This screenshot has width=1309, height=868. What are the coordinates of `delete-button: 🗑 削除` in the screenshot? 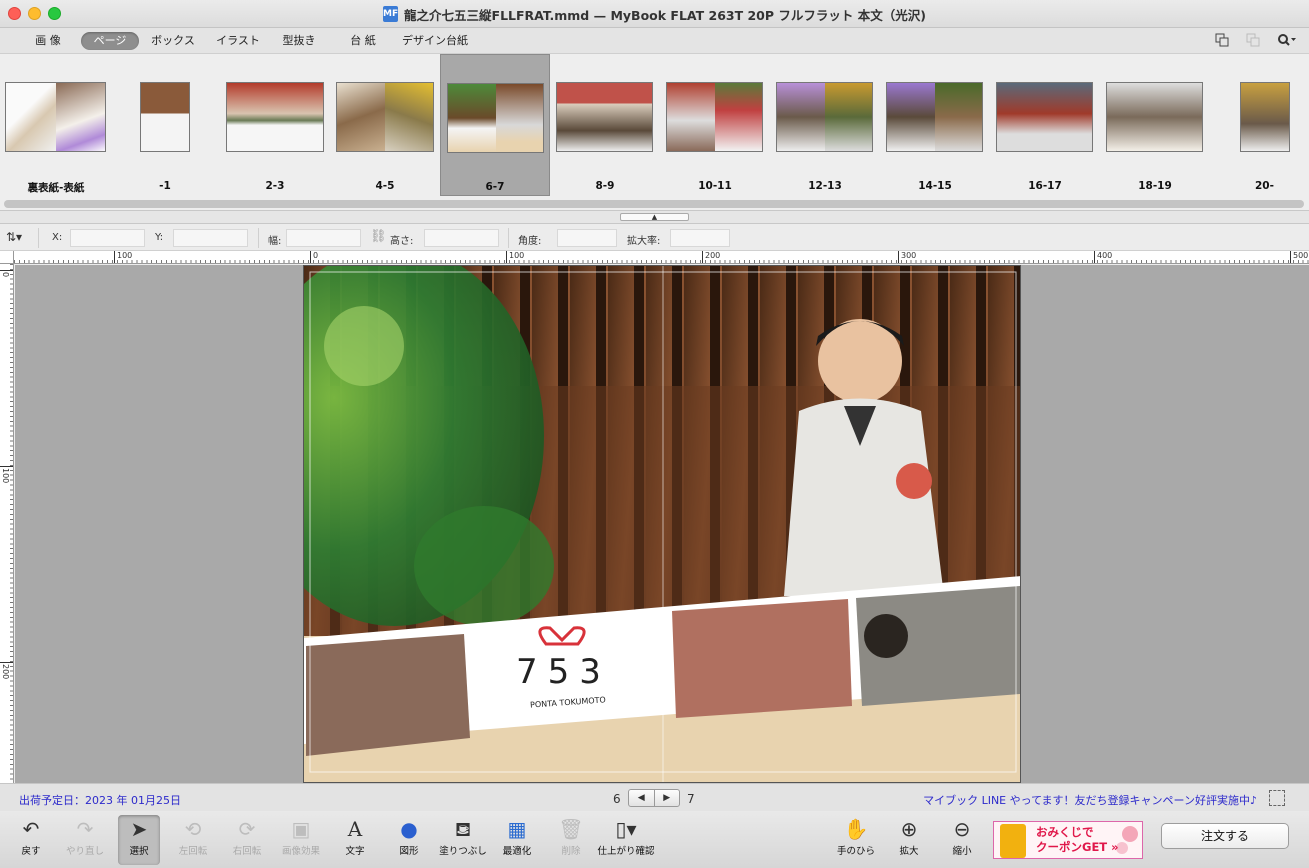 It's located at (571, 840).